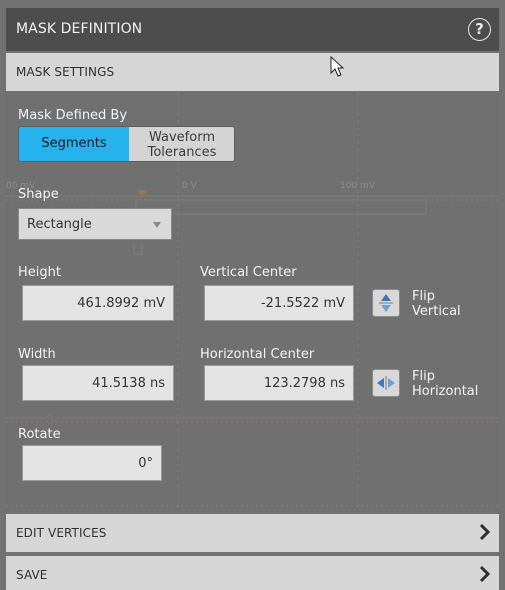 Image resolution: width=505 pixels, height=590 pixels. What do you see at coordinates (32, 575) in the screenshot?
I see `save-label: SAVE` at bounding box center [32, 575].